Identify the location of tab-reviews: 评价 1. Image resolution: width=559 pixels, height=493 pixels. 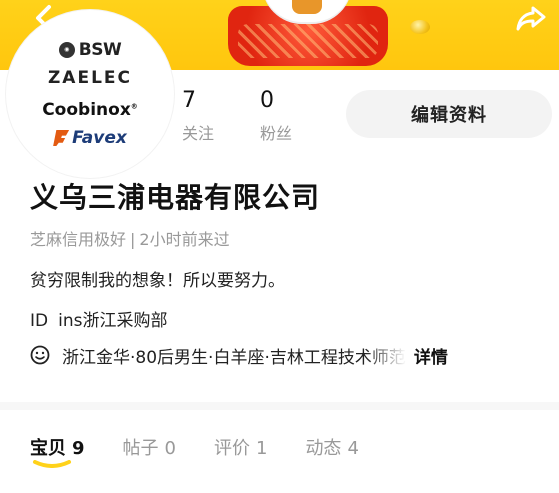
(240, 447).